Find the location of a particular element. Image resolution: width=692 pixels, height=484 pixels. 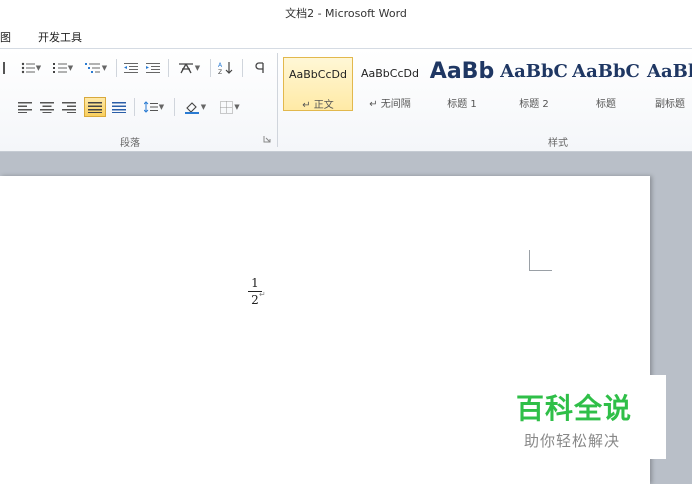

distributed-icon is located at coordinates (119, 107).